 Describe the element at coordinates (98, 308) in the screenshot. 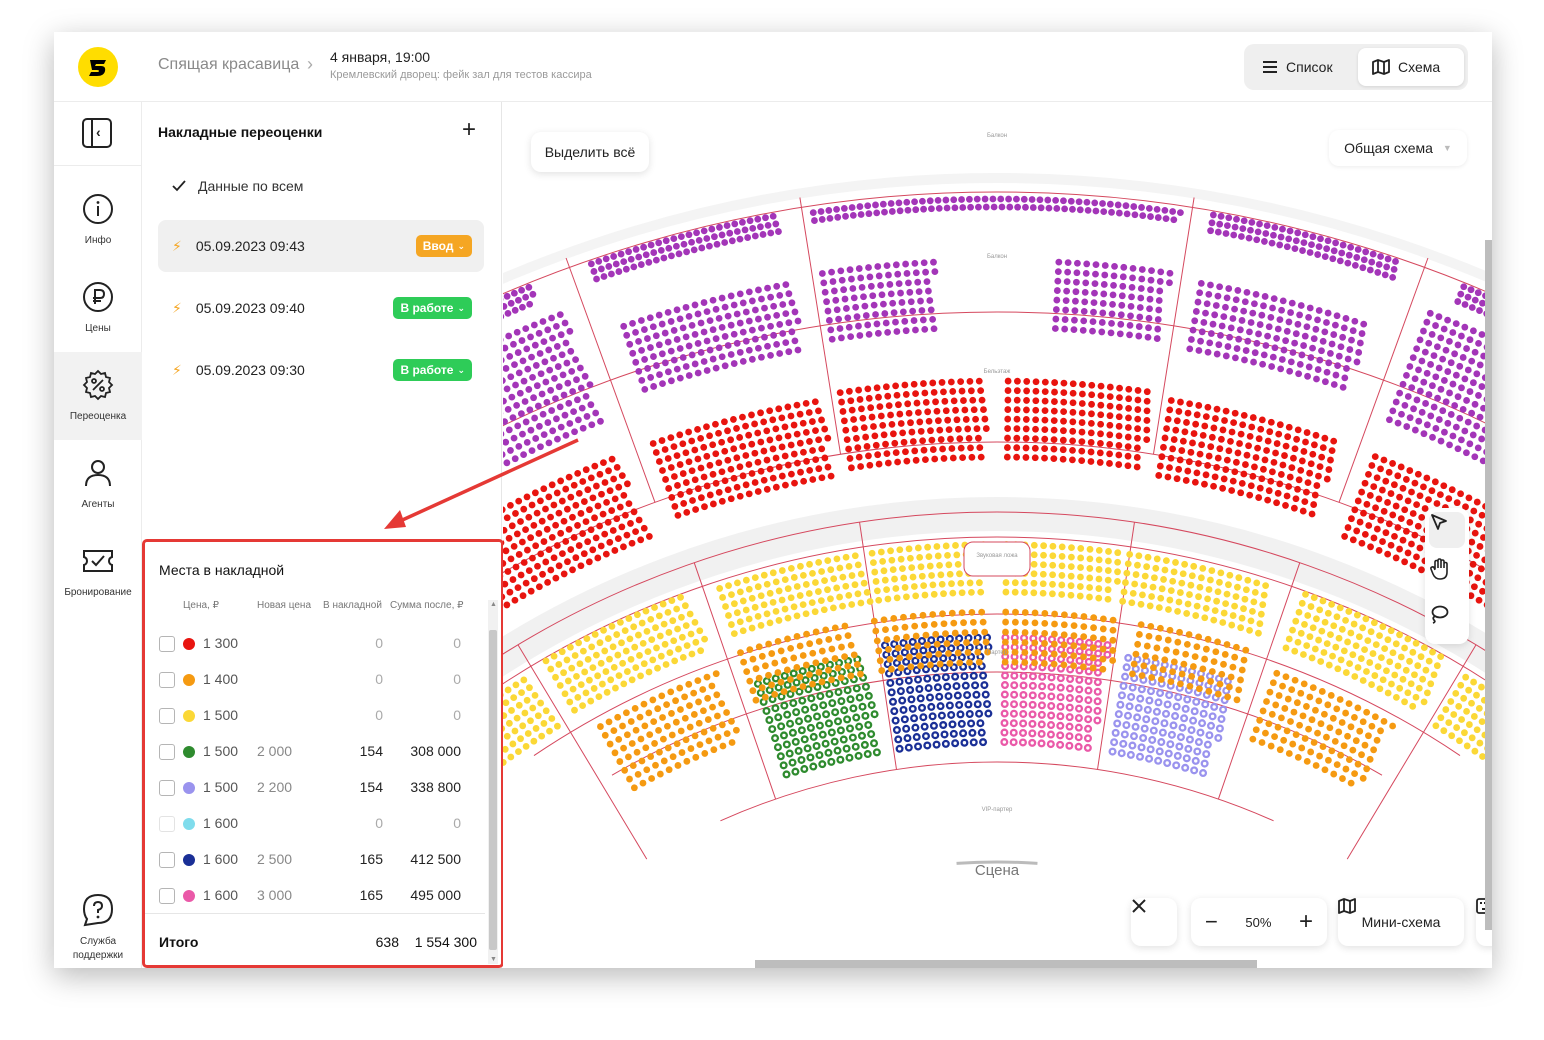

I see `nav-item-prices: Цены` at that location.